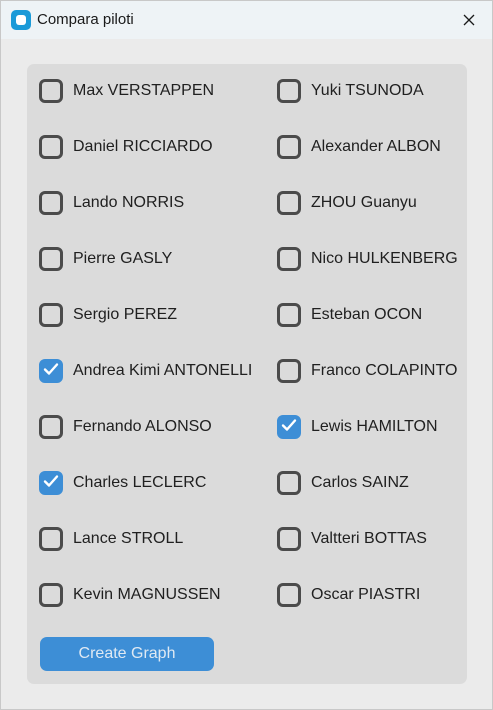 The height and width of the screenshot is (710, 493). I want to click on driver-option: Oscar PIASTRI, so click(348, 595).